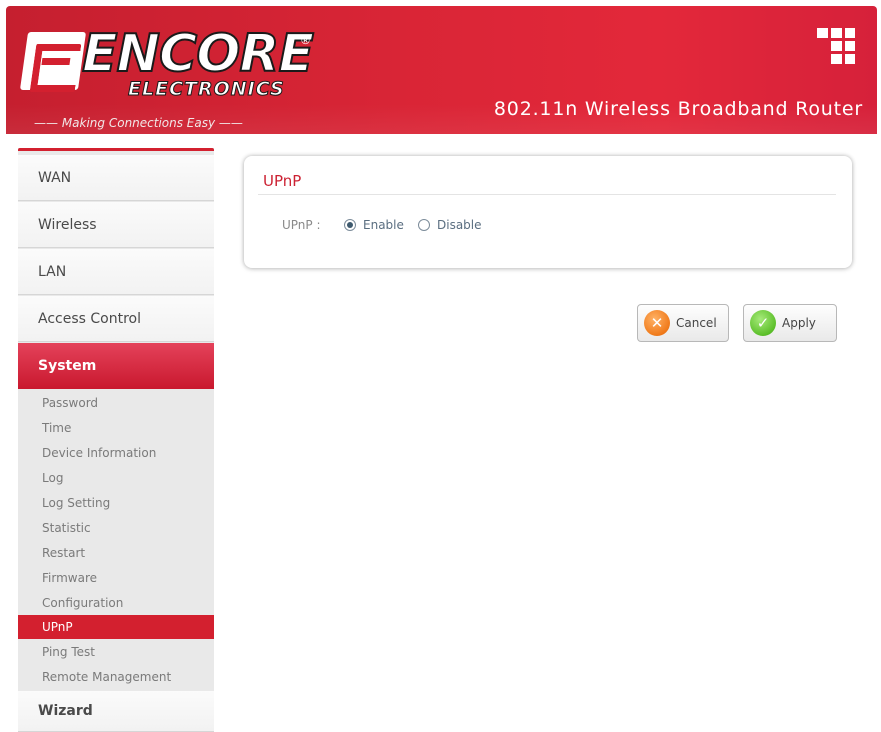 This screenshot has width=881, height=732. Describe the element at coordinates (116, 711) in the screenshot. I see `sidebar-item-wizard: Wizard` at that location.